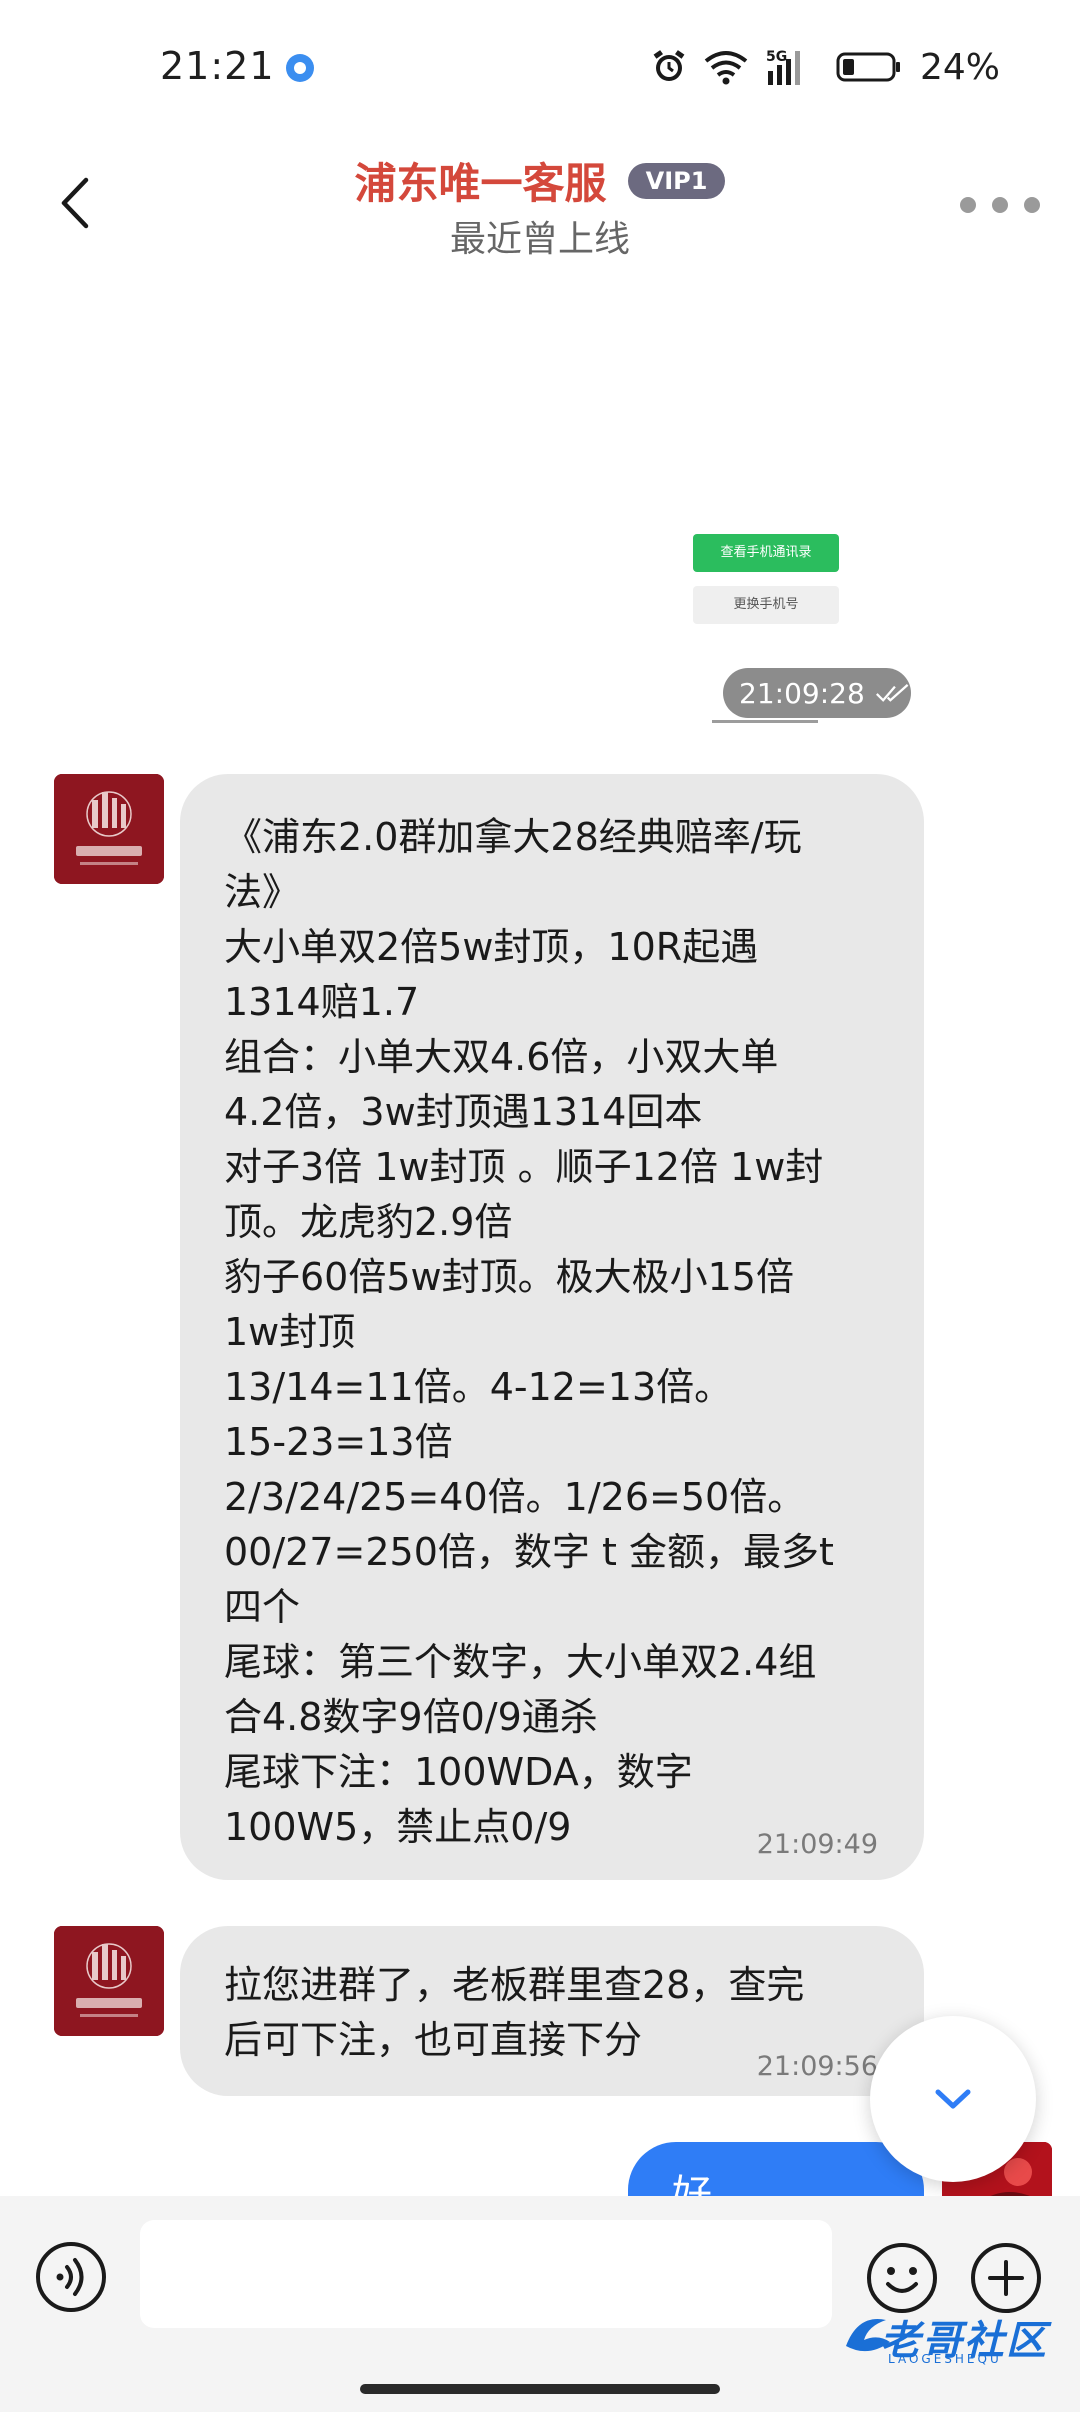 The height and width of the screenshot is (2412, 1080). I want to click on svg-text: 5G, so click(776, 57).